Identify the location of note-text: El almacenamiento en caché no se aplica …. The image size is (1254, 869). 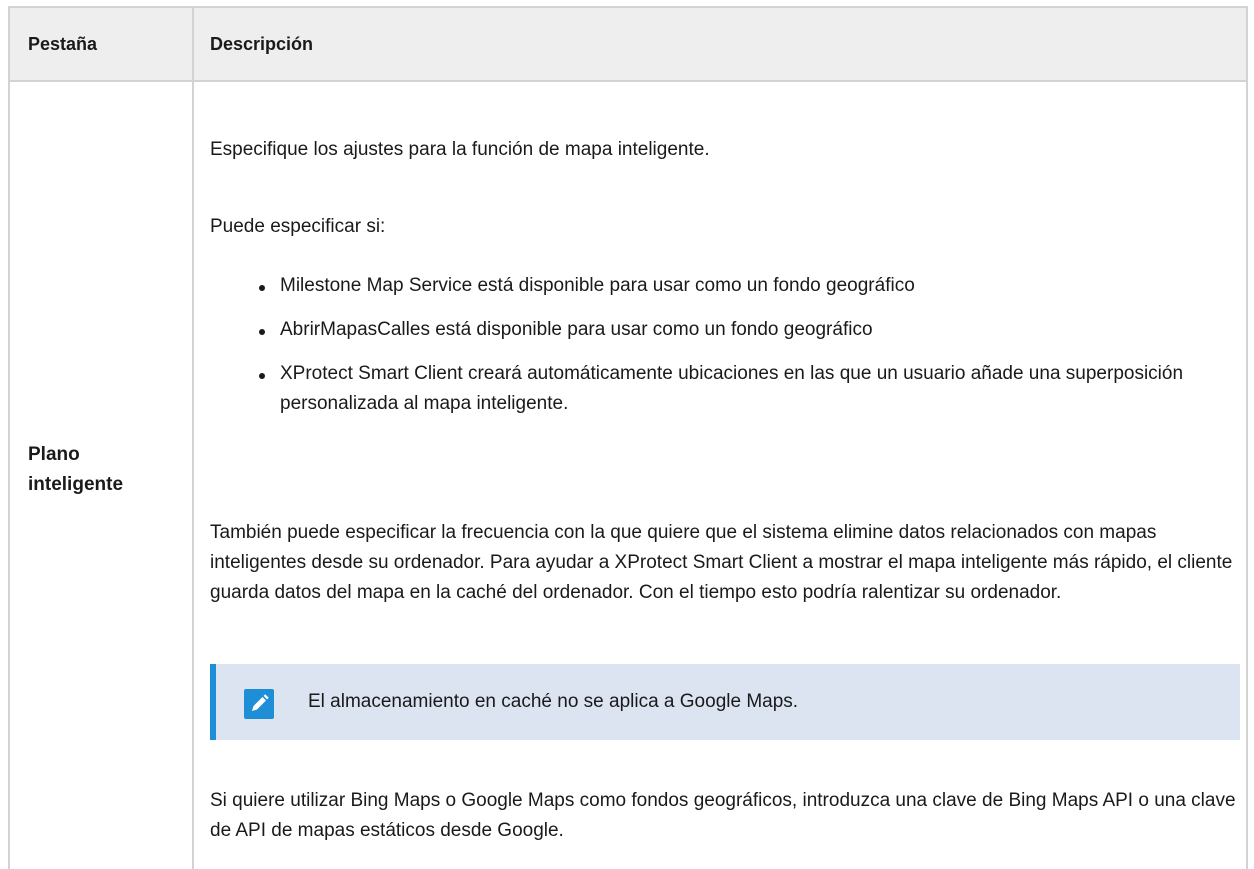
(553, 701).